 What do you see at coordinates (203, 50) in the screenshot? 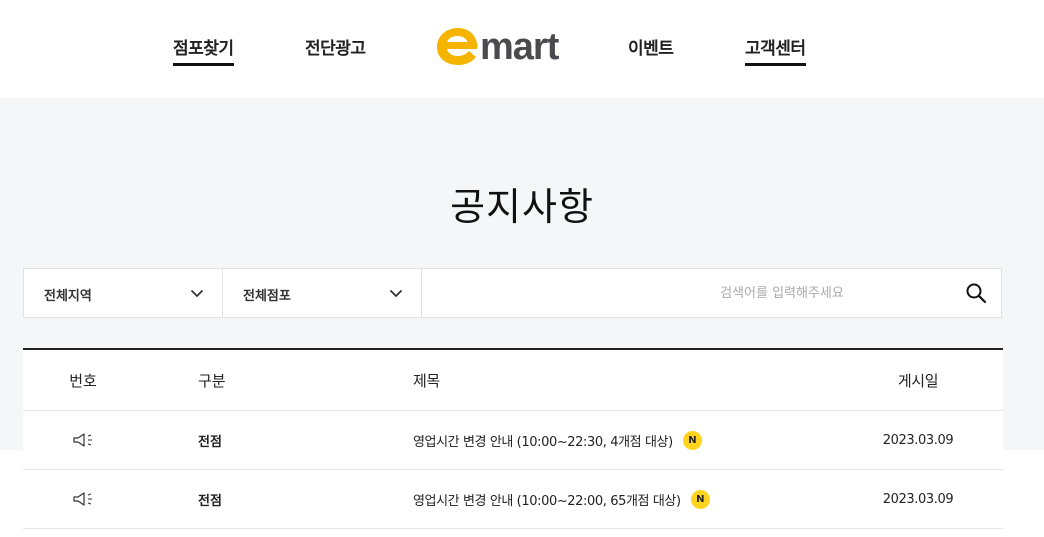
I see `nav-store-finder: 점포찾기` at bounding box center [203, 50].